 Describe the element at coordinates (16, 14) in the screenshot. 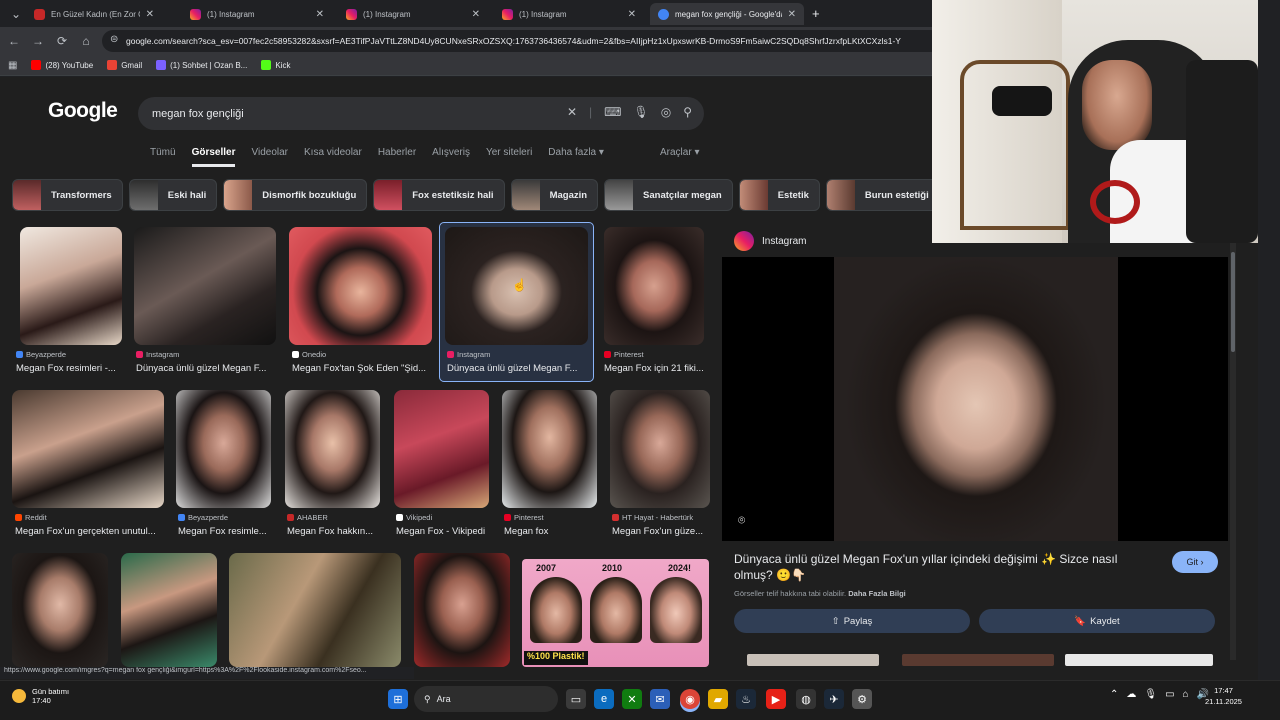

I see `tab-search-chevron-icon: ⌄` at that location.